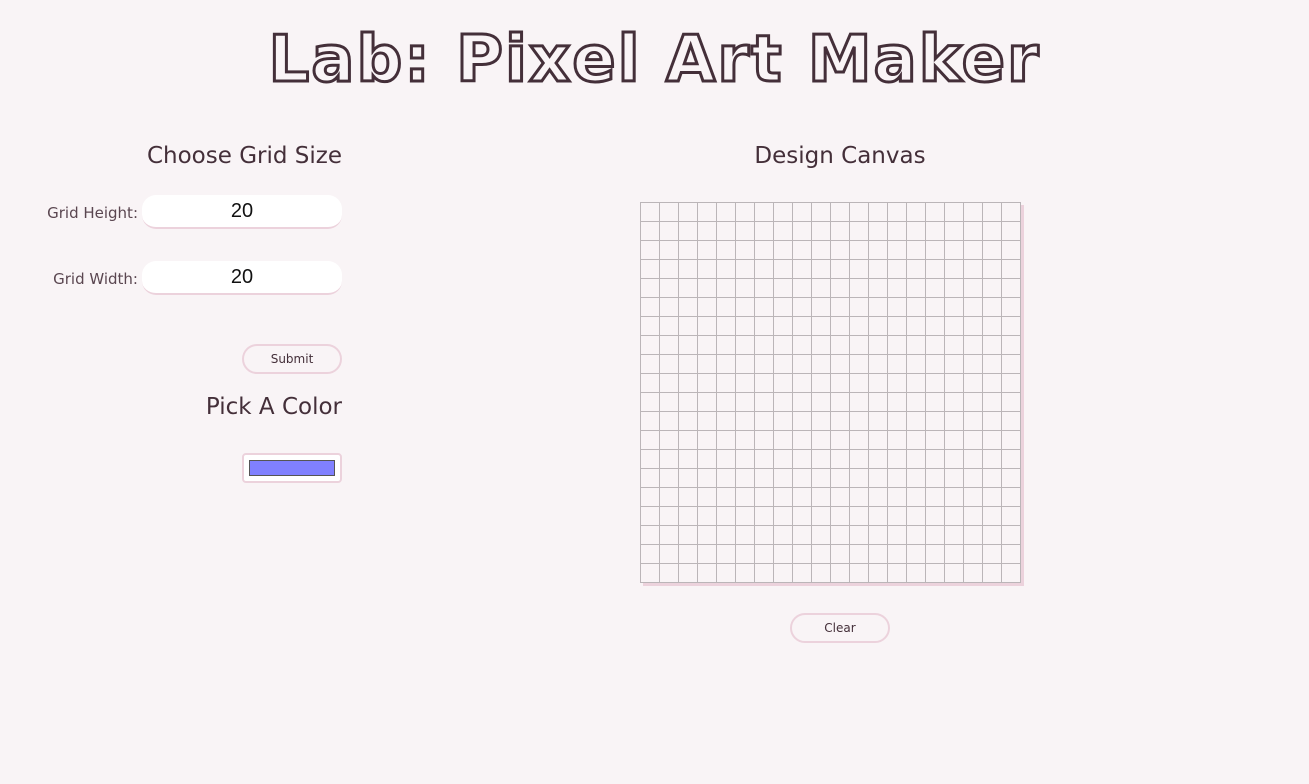  What do you see at coordinates (242, 212) in the screenshot?
I see `grid-height-input` at bounding box center [242, 212].